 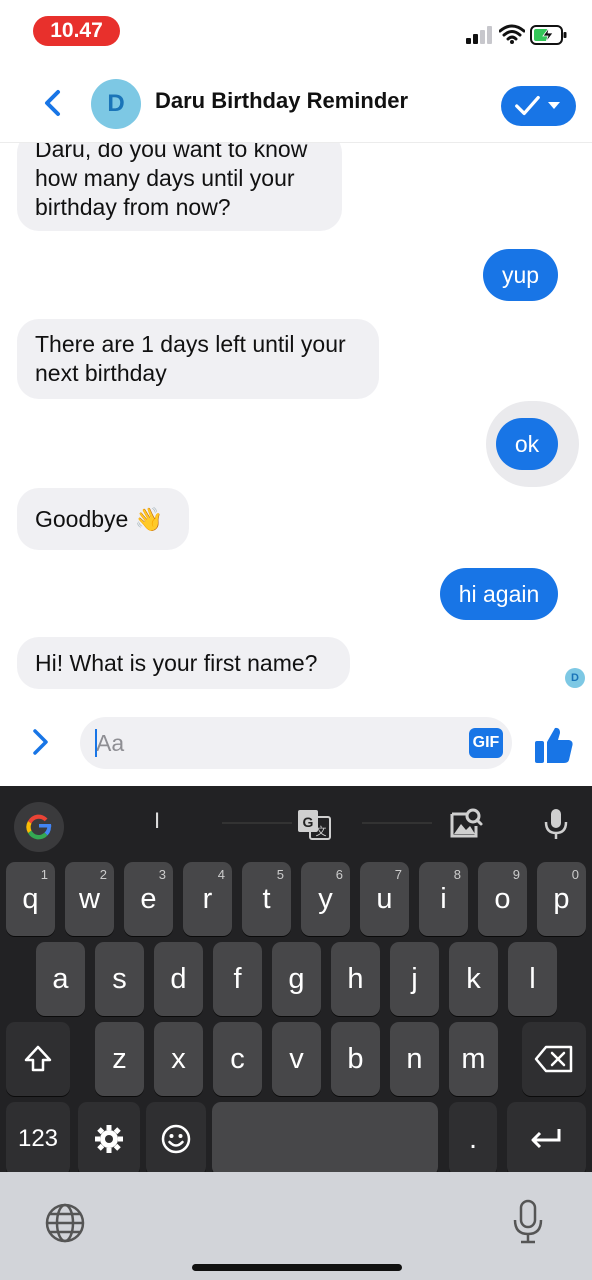 I want to click on key-hint: 6, so click(x=339, y=874).